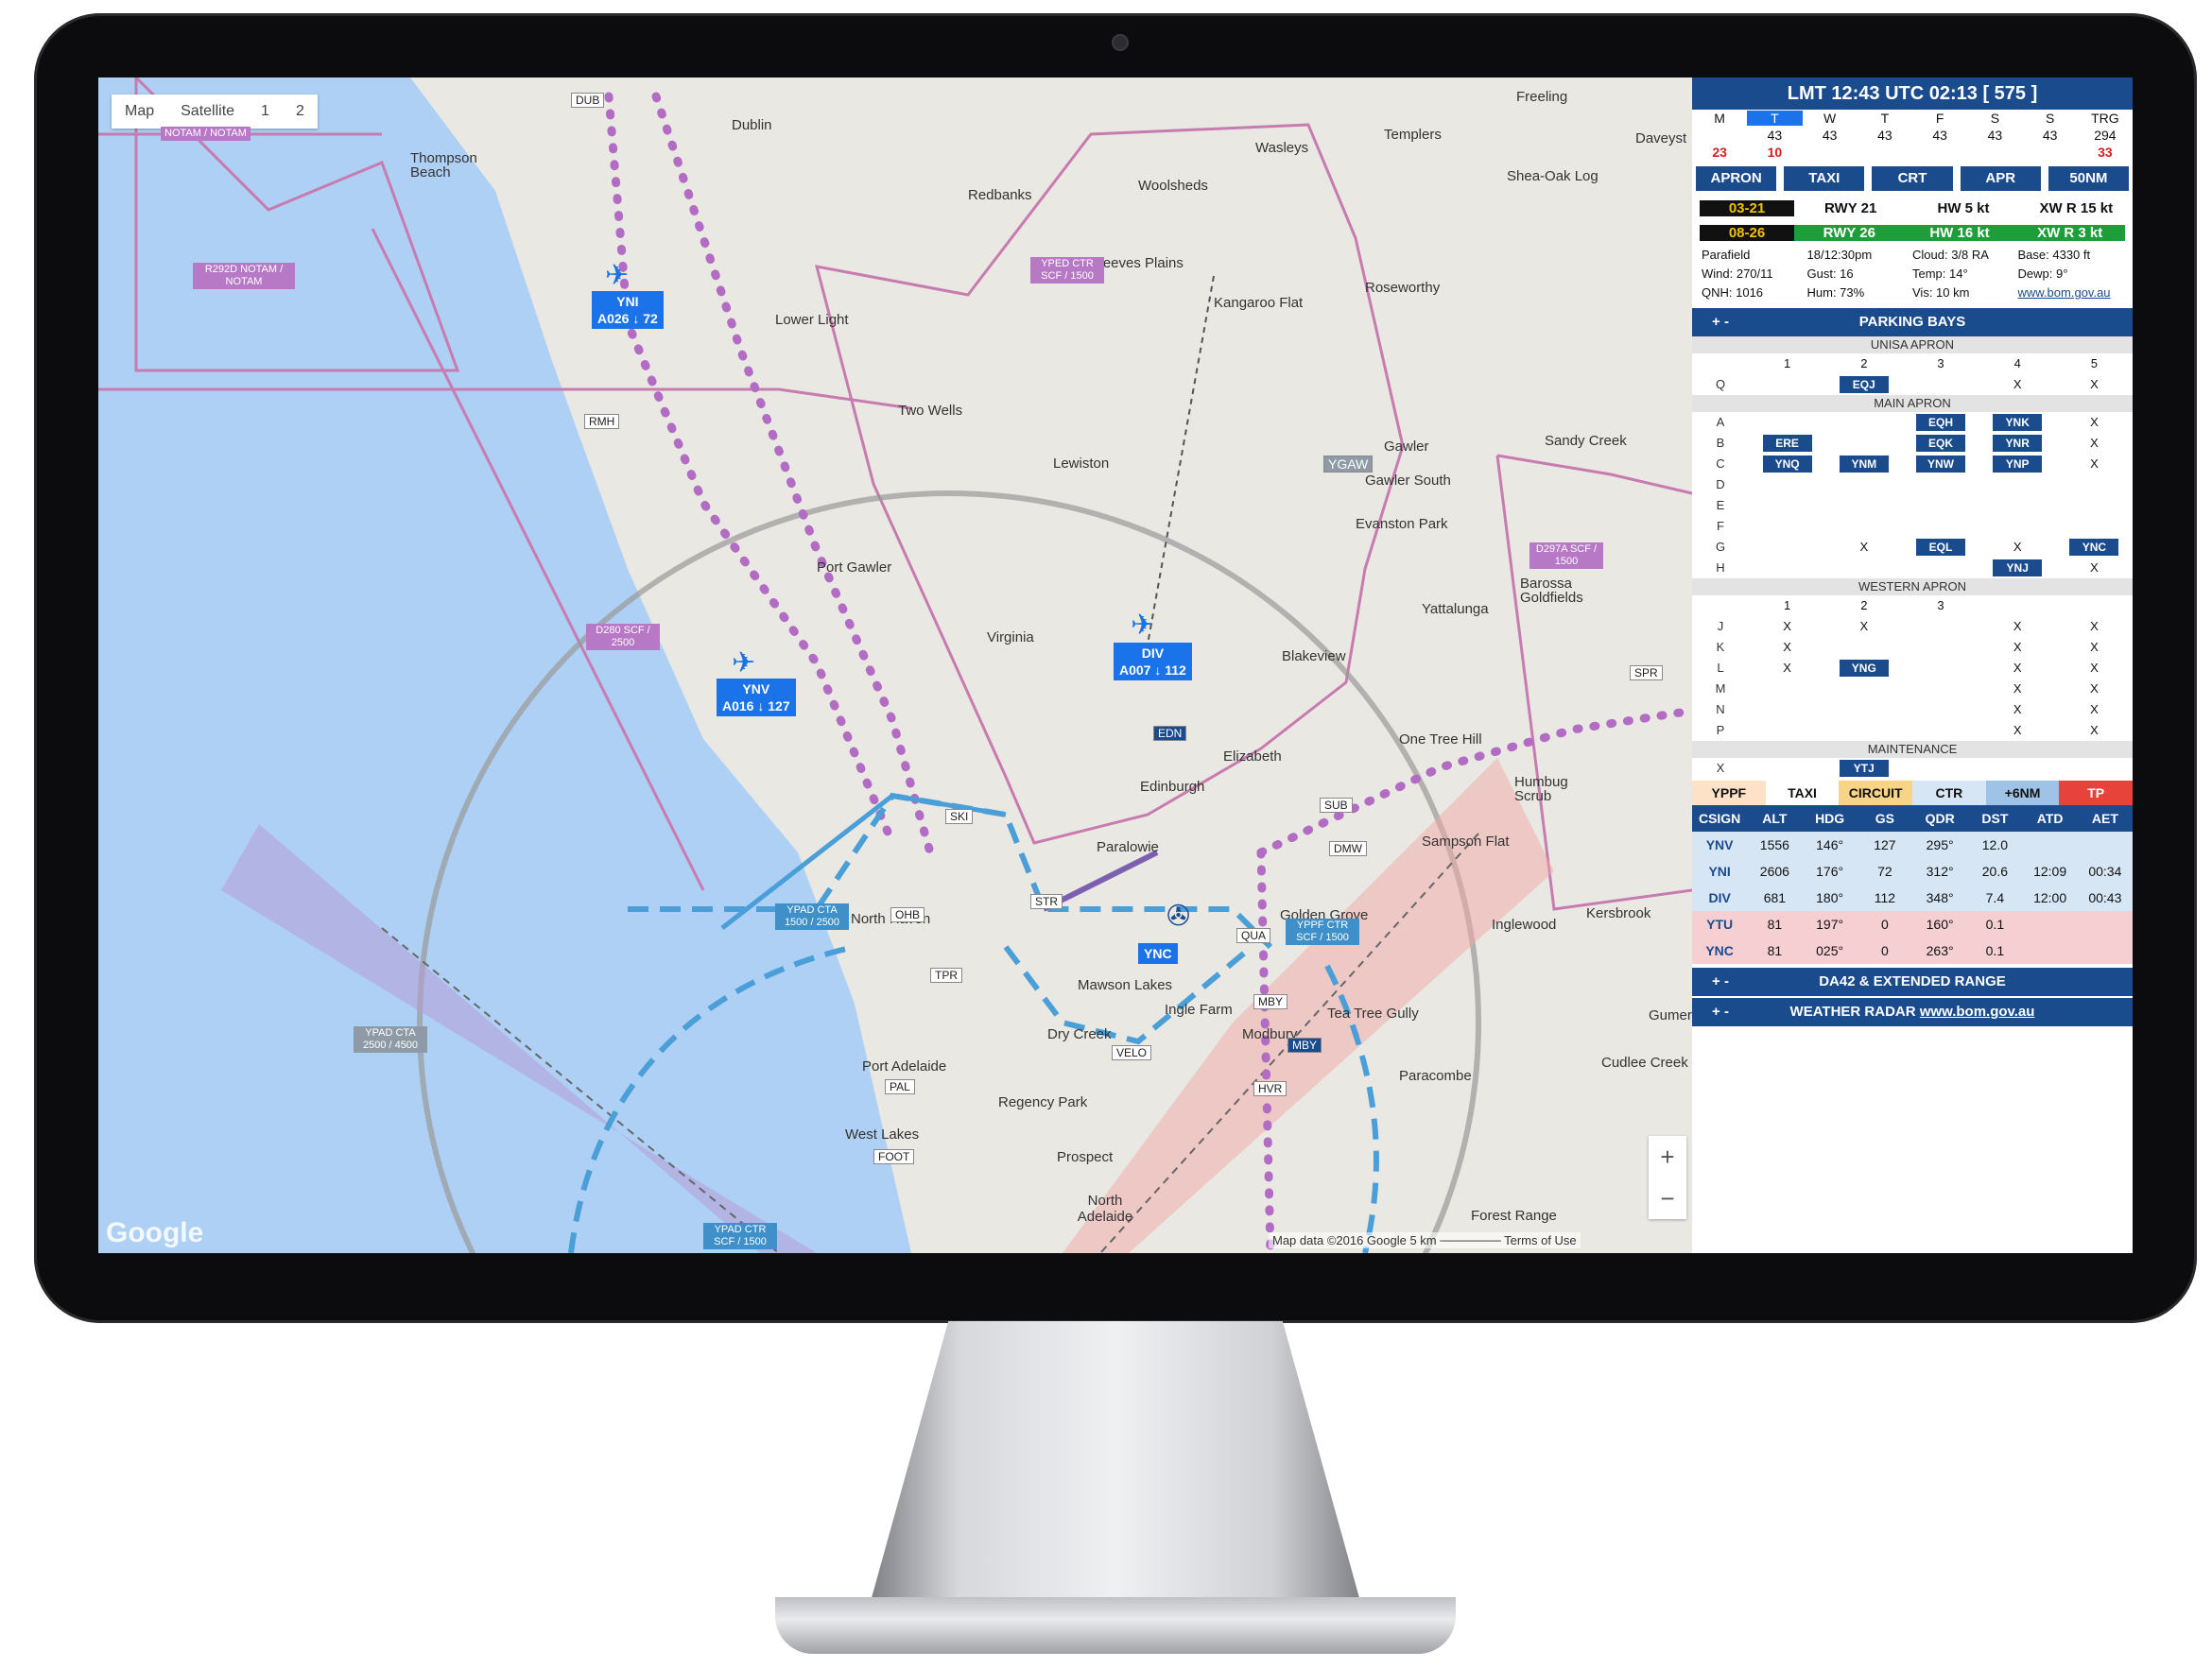 The height and width of the screenshot is (1668, 2212). What do you see at coordinates (1876, 793) in the screenshot?
I see `filter-circuit: CIRCUIT` at bounding box center [1876, 793].